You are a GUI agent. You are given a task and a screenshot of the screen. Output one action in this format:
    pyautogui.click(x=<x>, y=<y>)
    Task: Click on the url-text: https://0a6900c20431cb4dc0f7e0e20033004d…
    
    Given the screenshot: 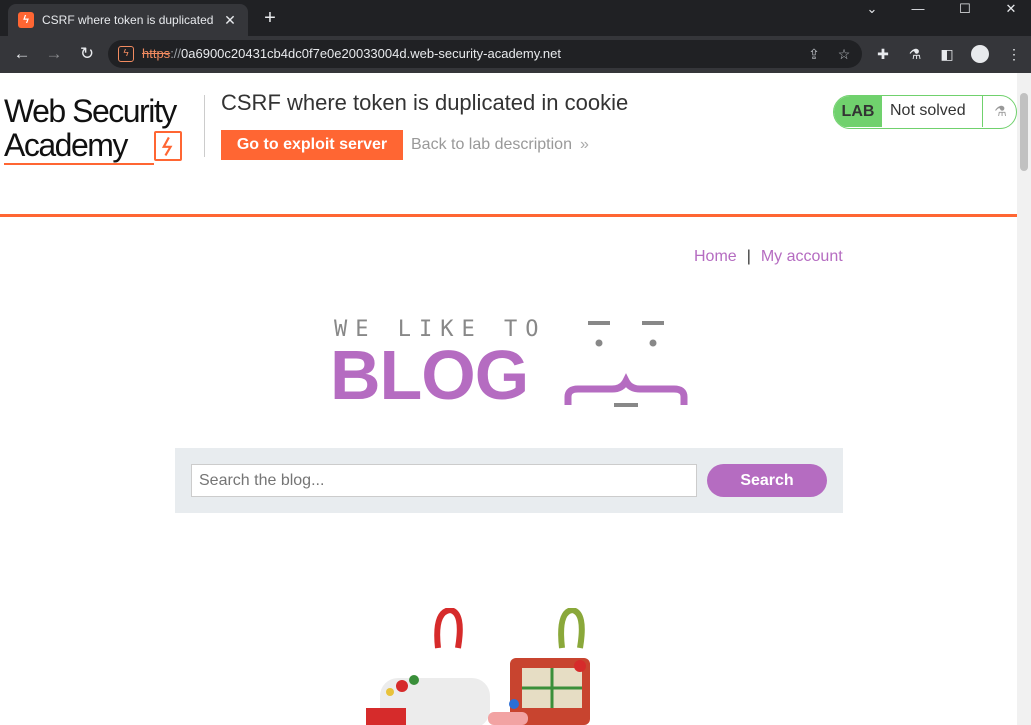 What is the action you would take?
    pyautogui.click(x=351, y=53)
    